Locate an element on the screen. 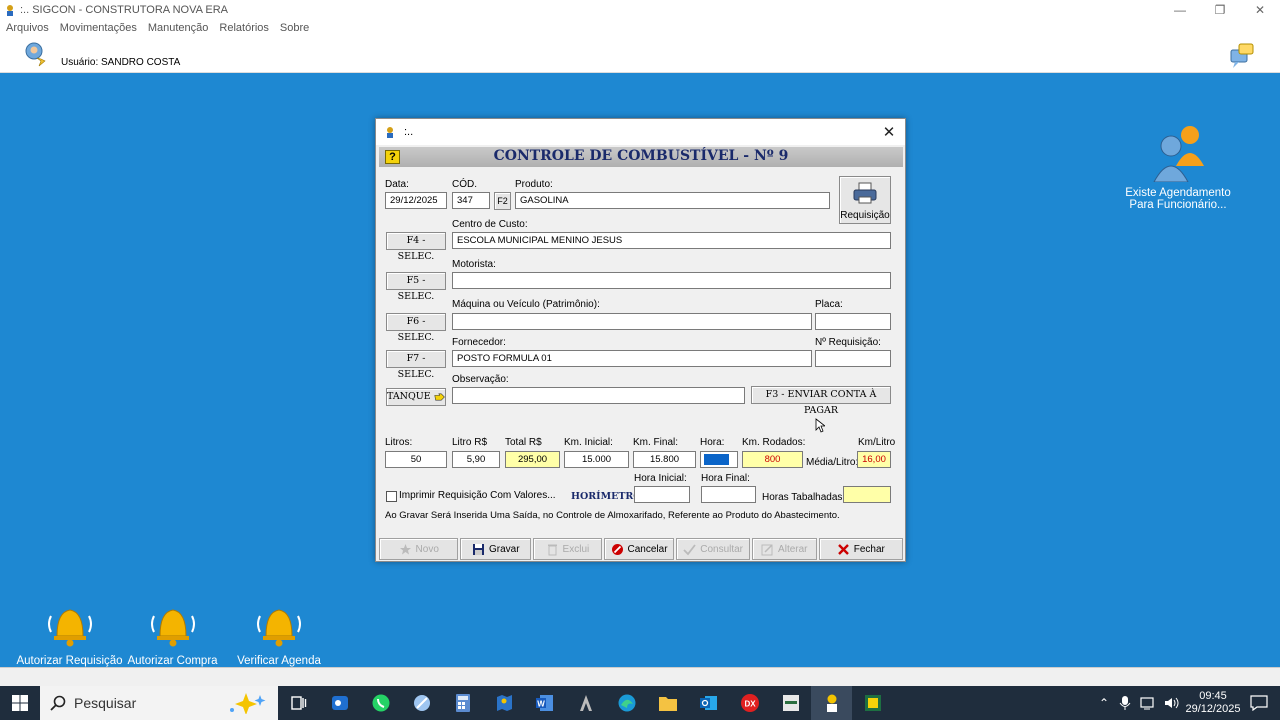  alterar-button: Alterar is located at coordinates (784, 549).